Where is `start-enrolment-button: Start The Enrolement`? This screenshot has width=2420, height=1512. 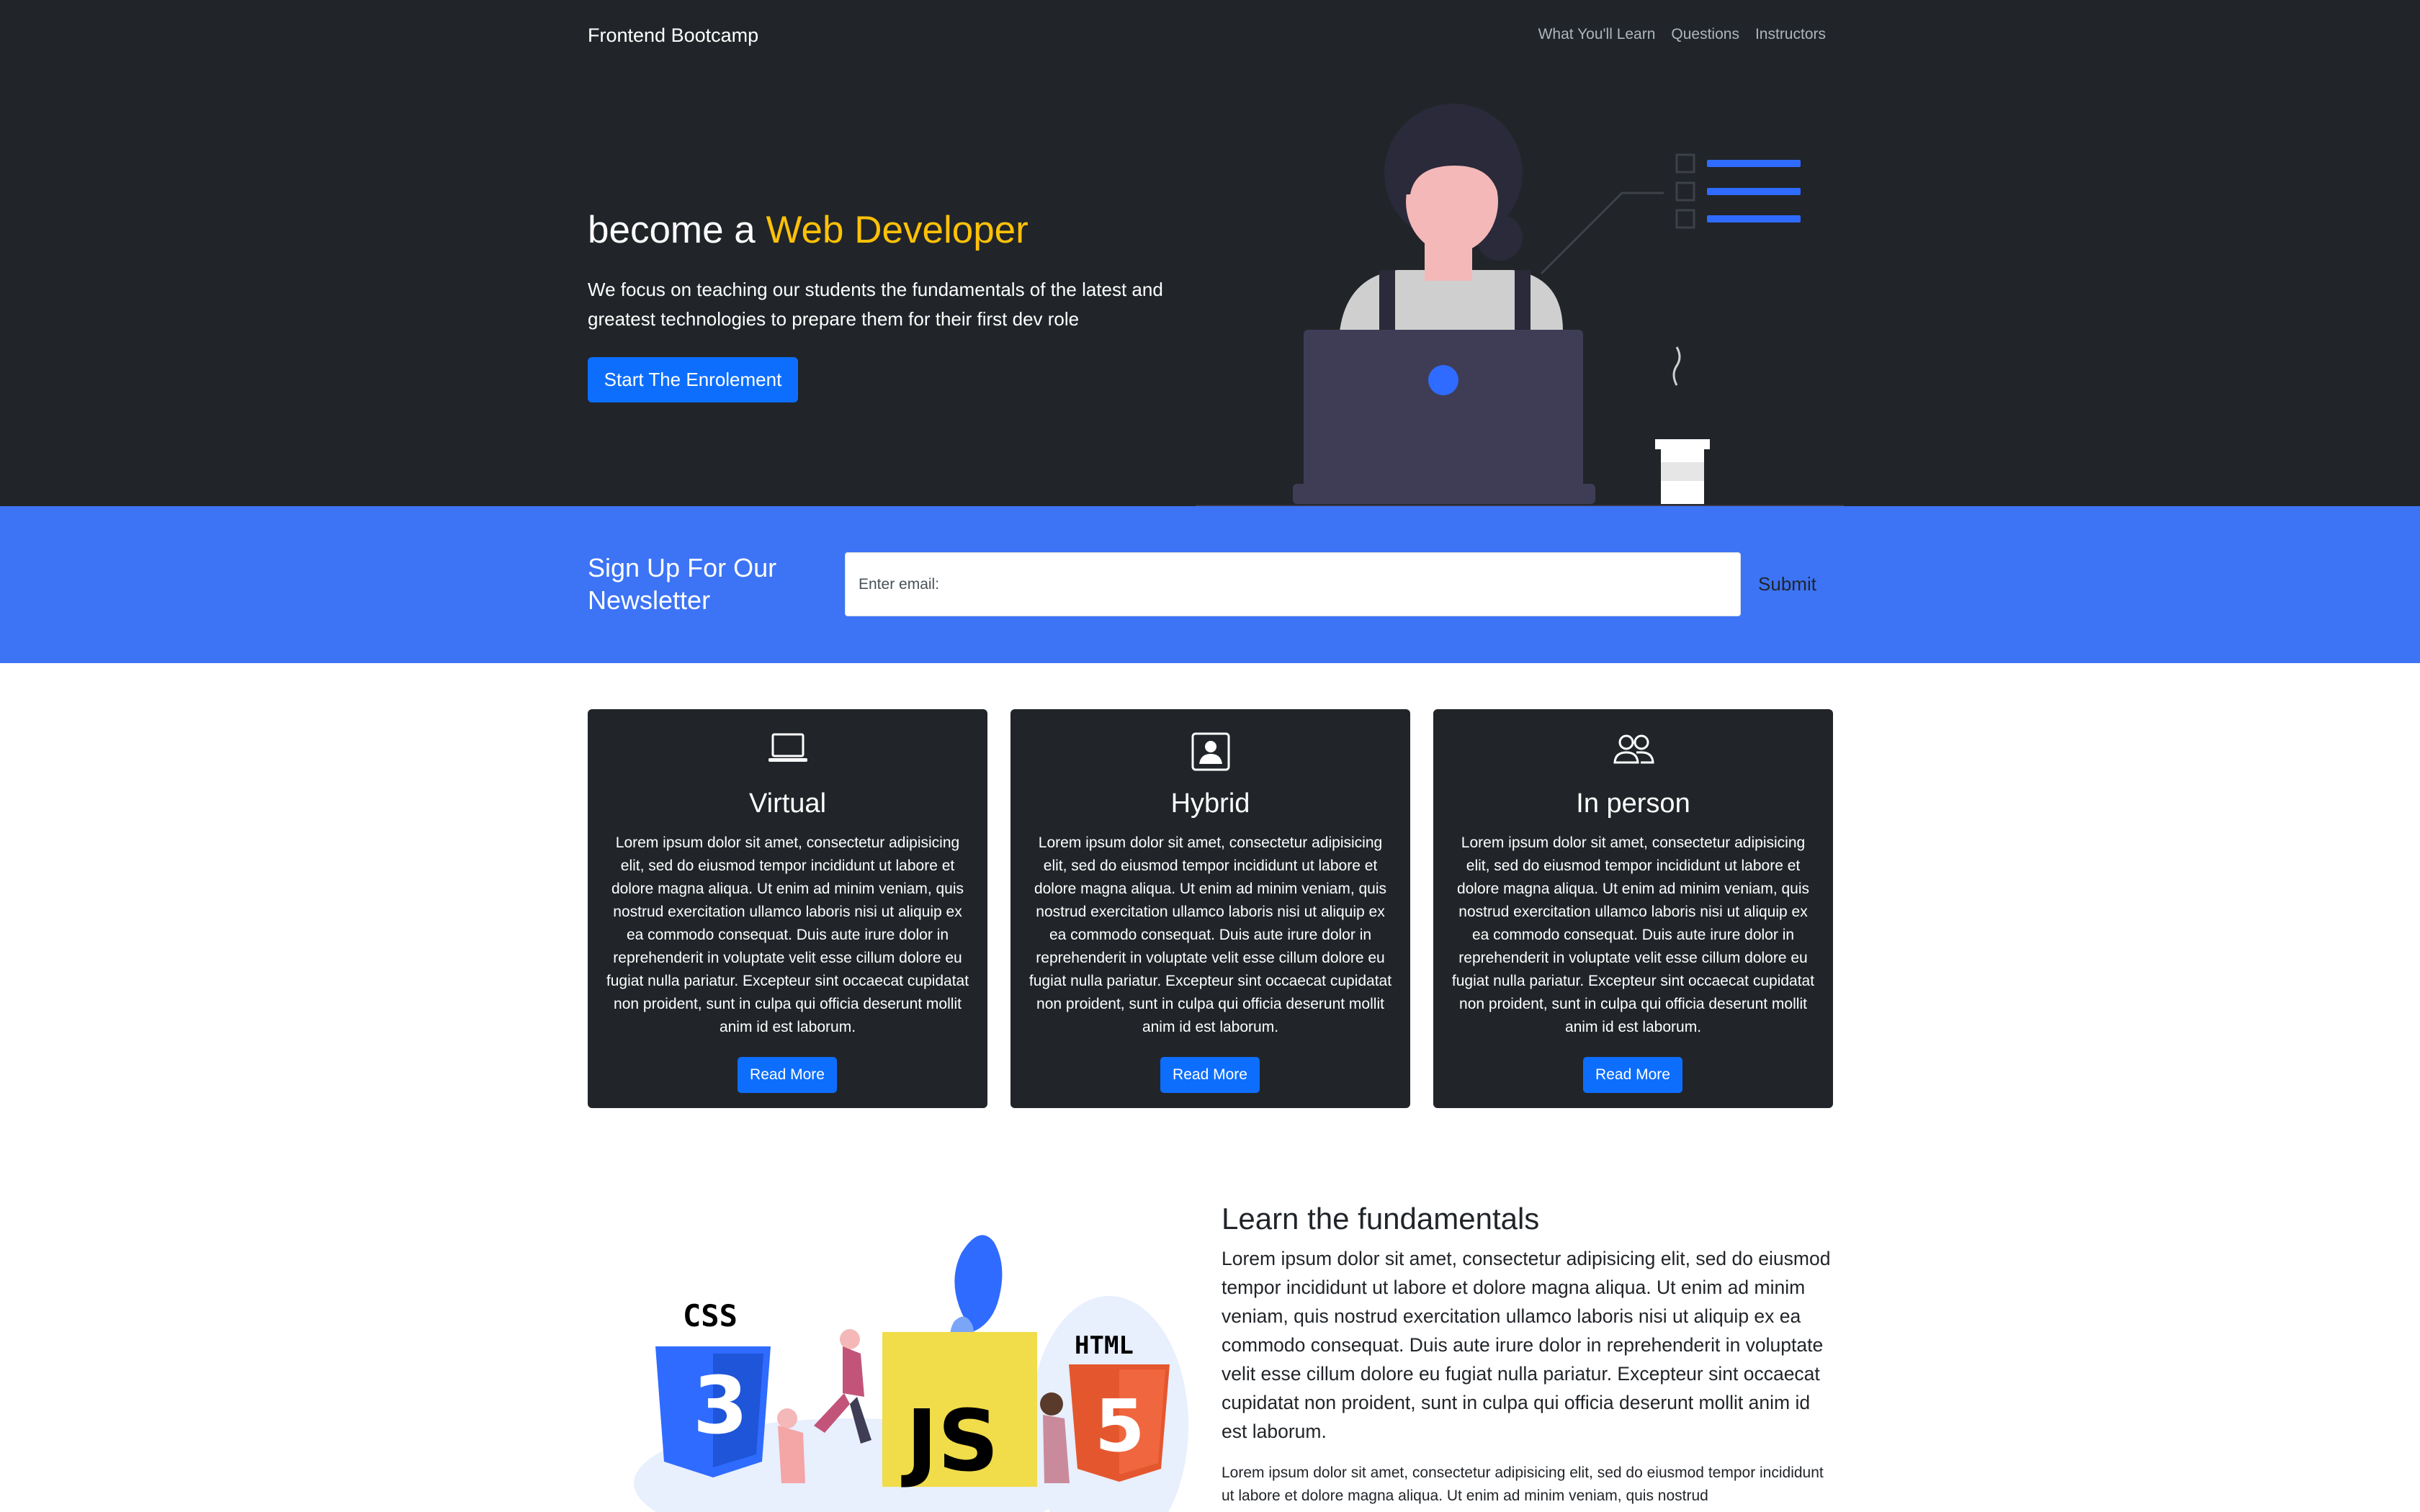 start-enrolment-button: Start The Enrolement is located at coordinates (693, 379).